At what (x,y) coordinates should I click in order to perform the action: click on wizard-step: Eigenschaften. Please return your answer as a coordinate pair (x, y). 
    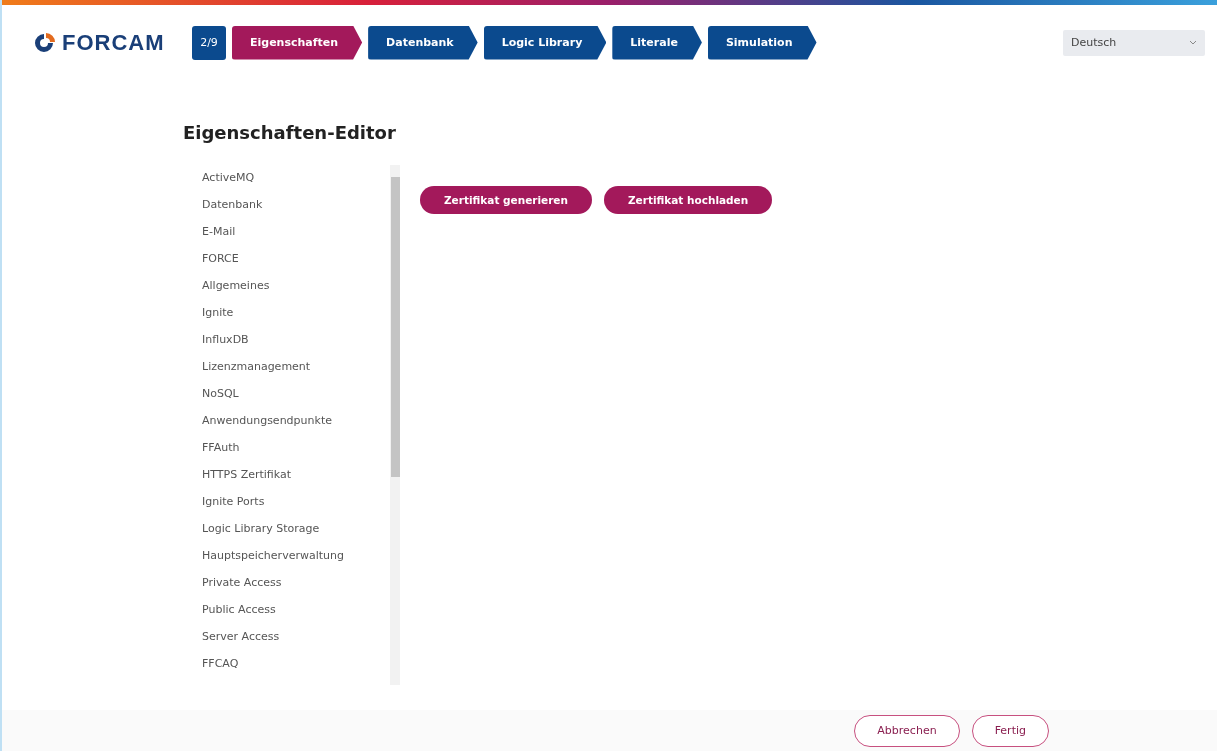
    Looking at the image, I should click on (297, 42).